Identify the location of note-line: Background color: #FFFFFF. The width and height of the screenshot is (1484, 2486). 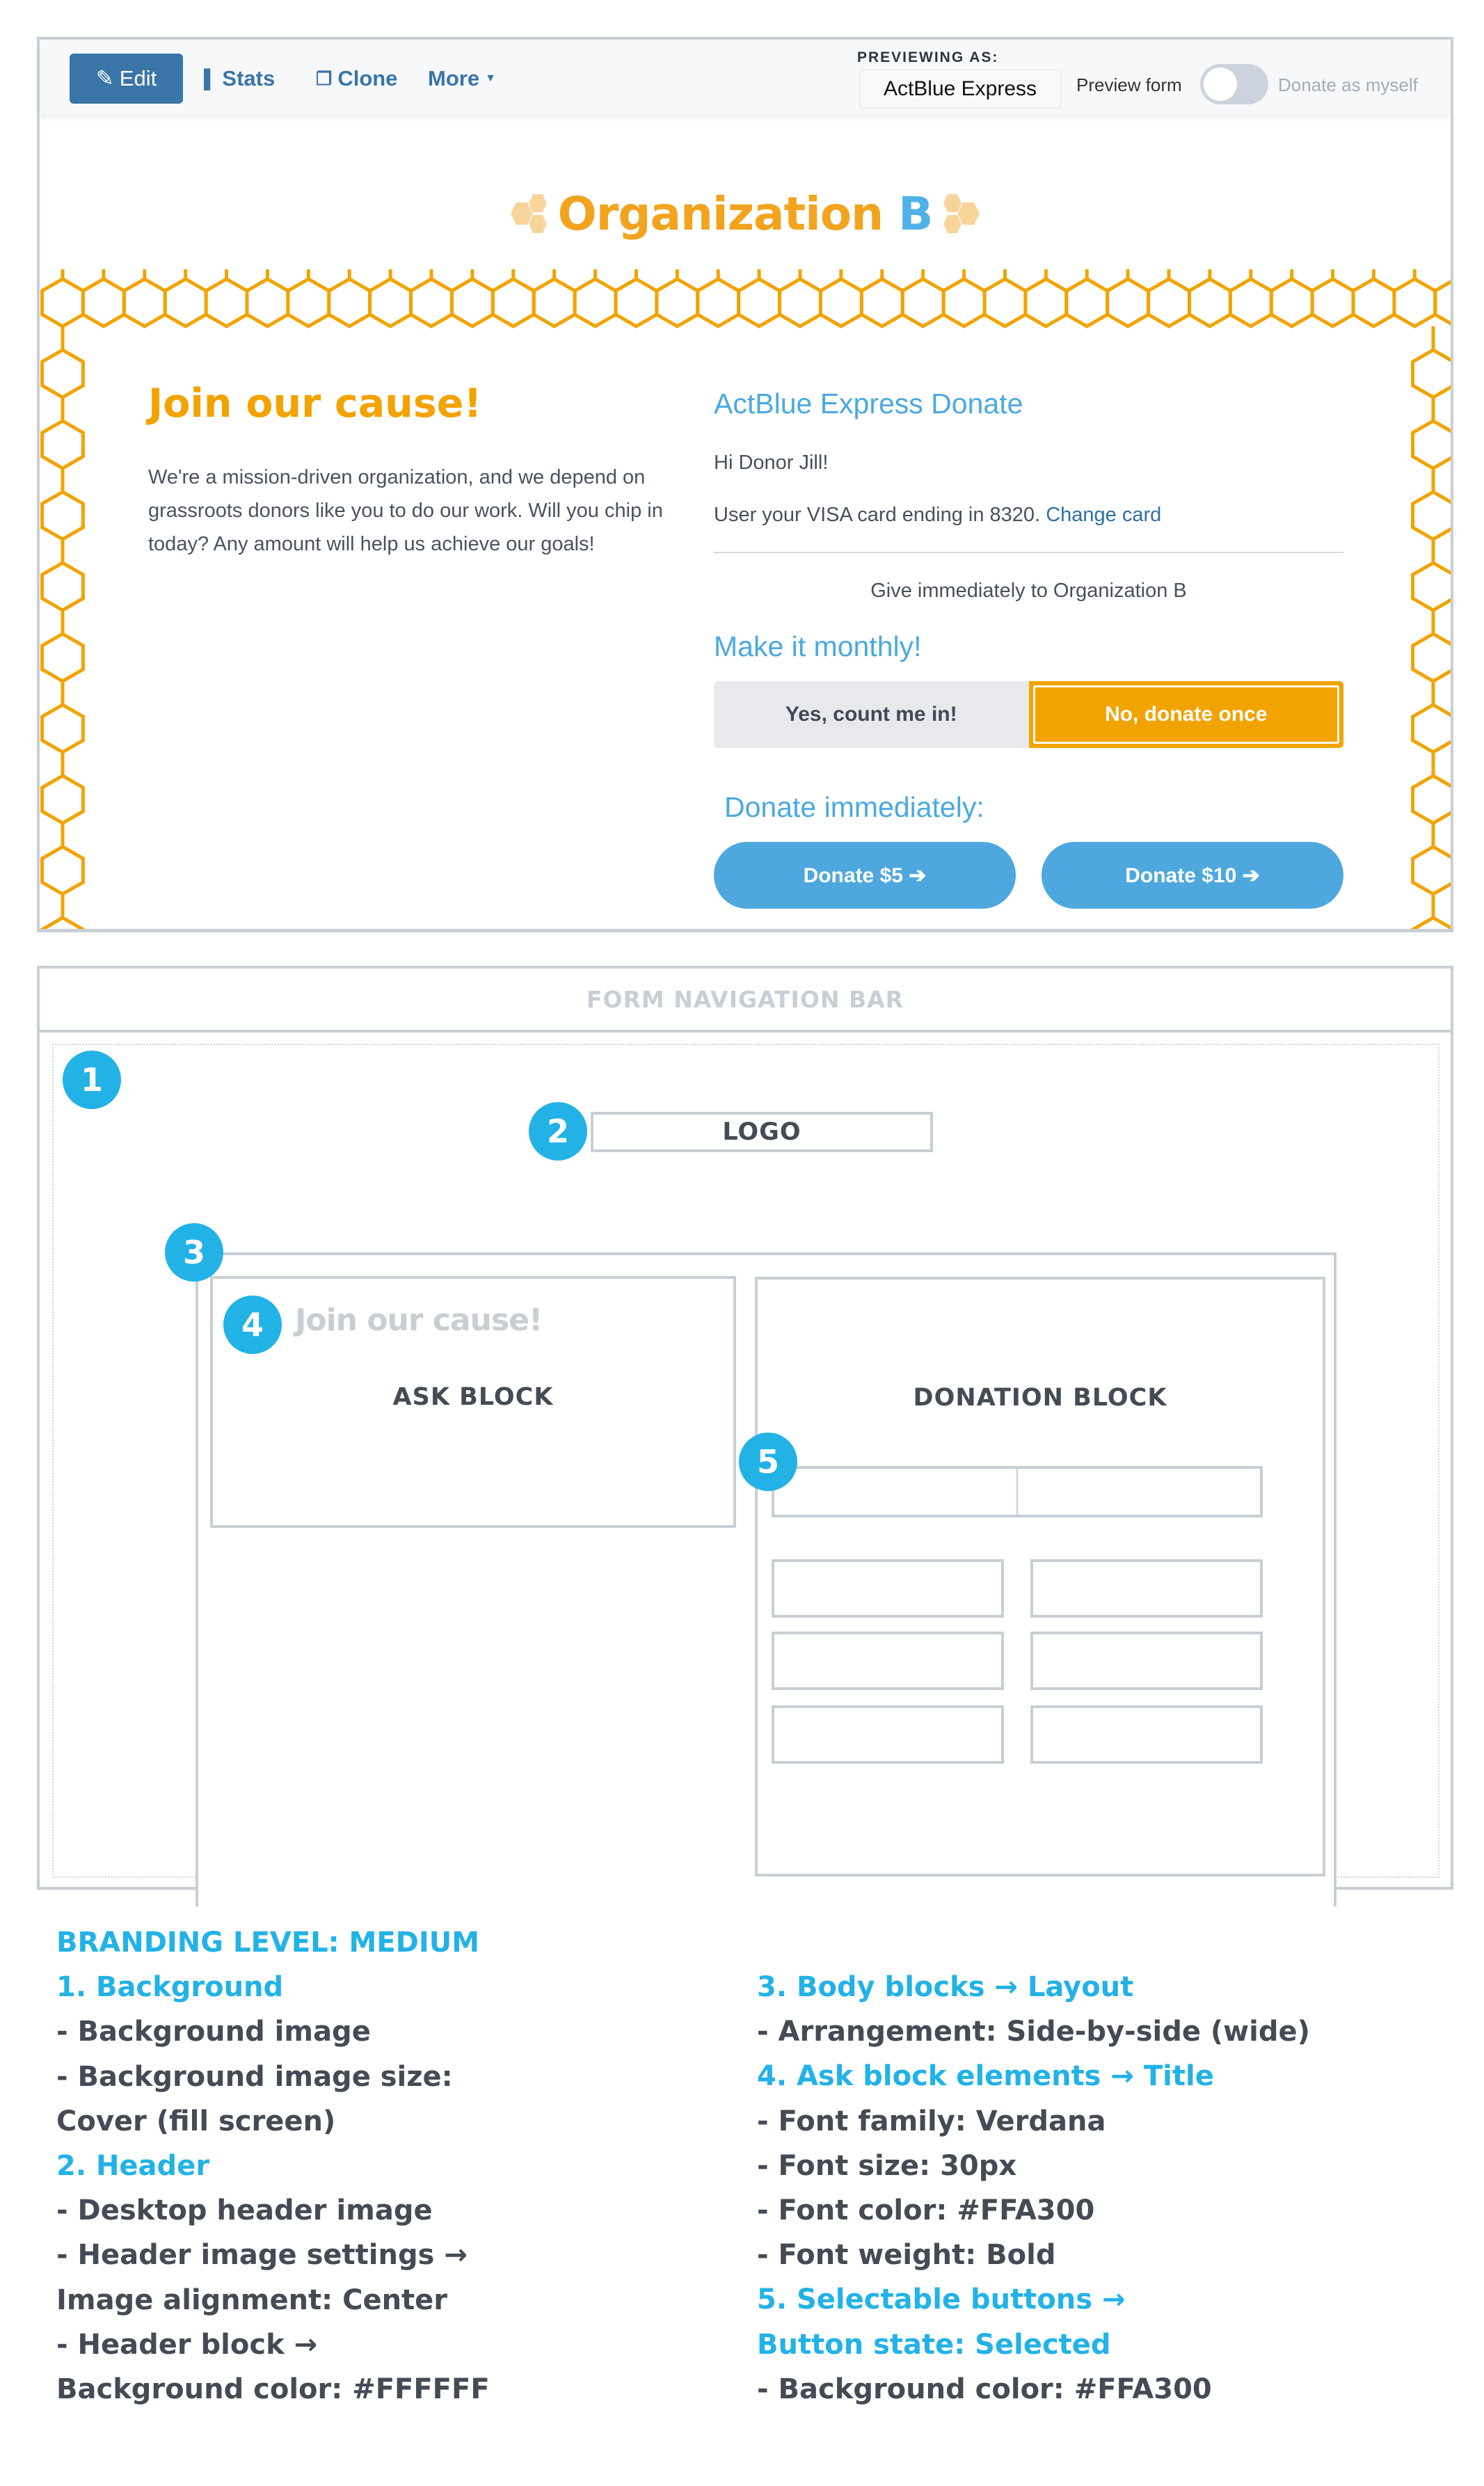
(273, 2389).